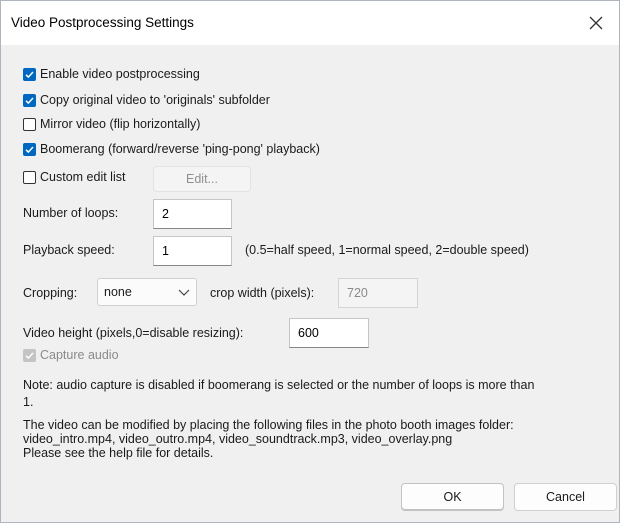  I want to click on video-height-input: 600, so click(329, 333).